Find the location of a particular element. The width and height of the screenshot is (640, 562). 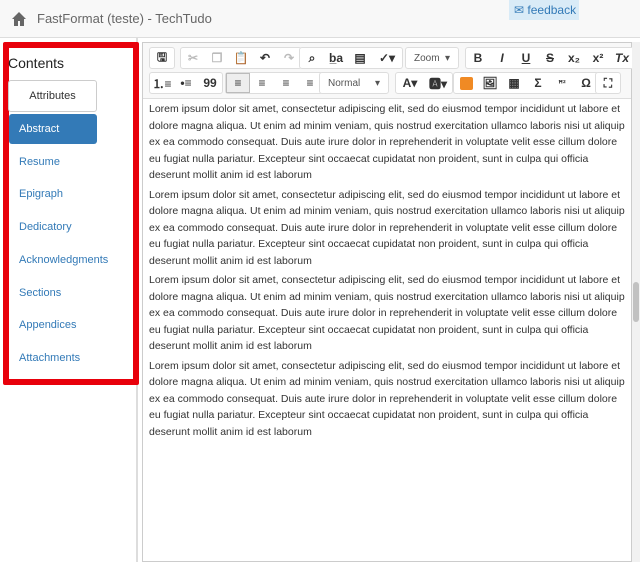

bold-button: B is located at coordinates (478, 58).